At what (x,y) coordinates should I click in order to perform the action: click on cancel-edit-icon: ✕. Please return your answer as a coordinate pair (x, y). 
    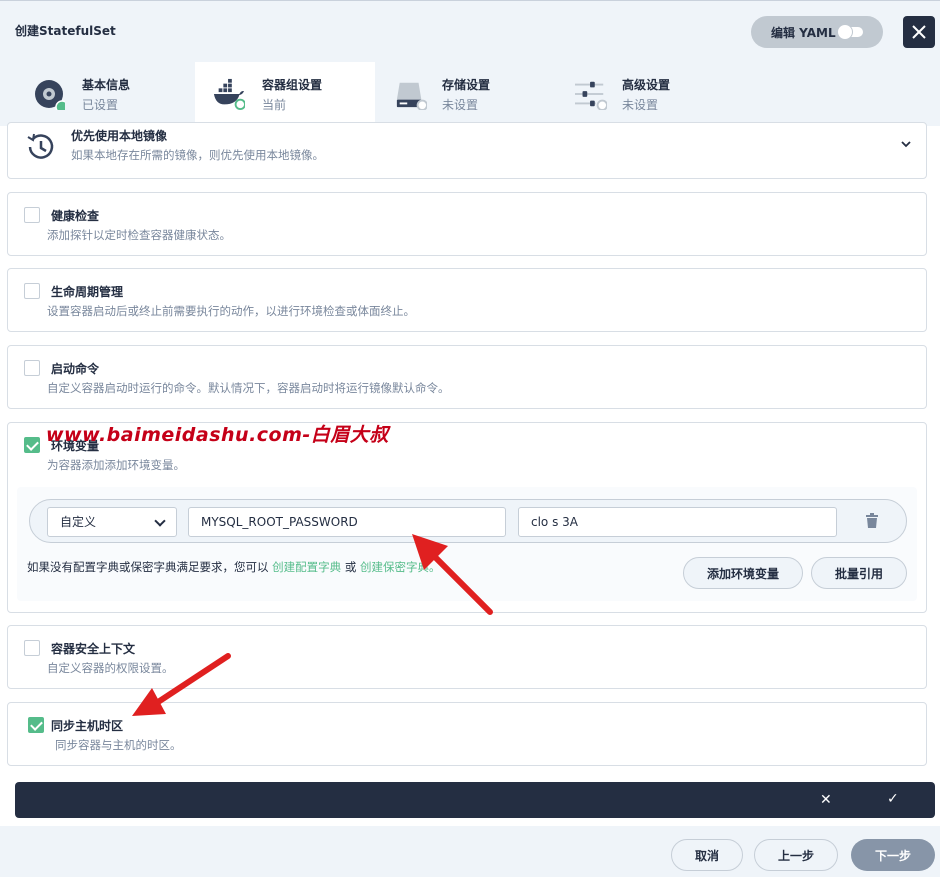
    Looking at the image, I should click on (826, 800).